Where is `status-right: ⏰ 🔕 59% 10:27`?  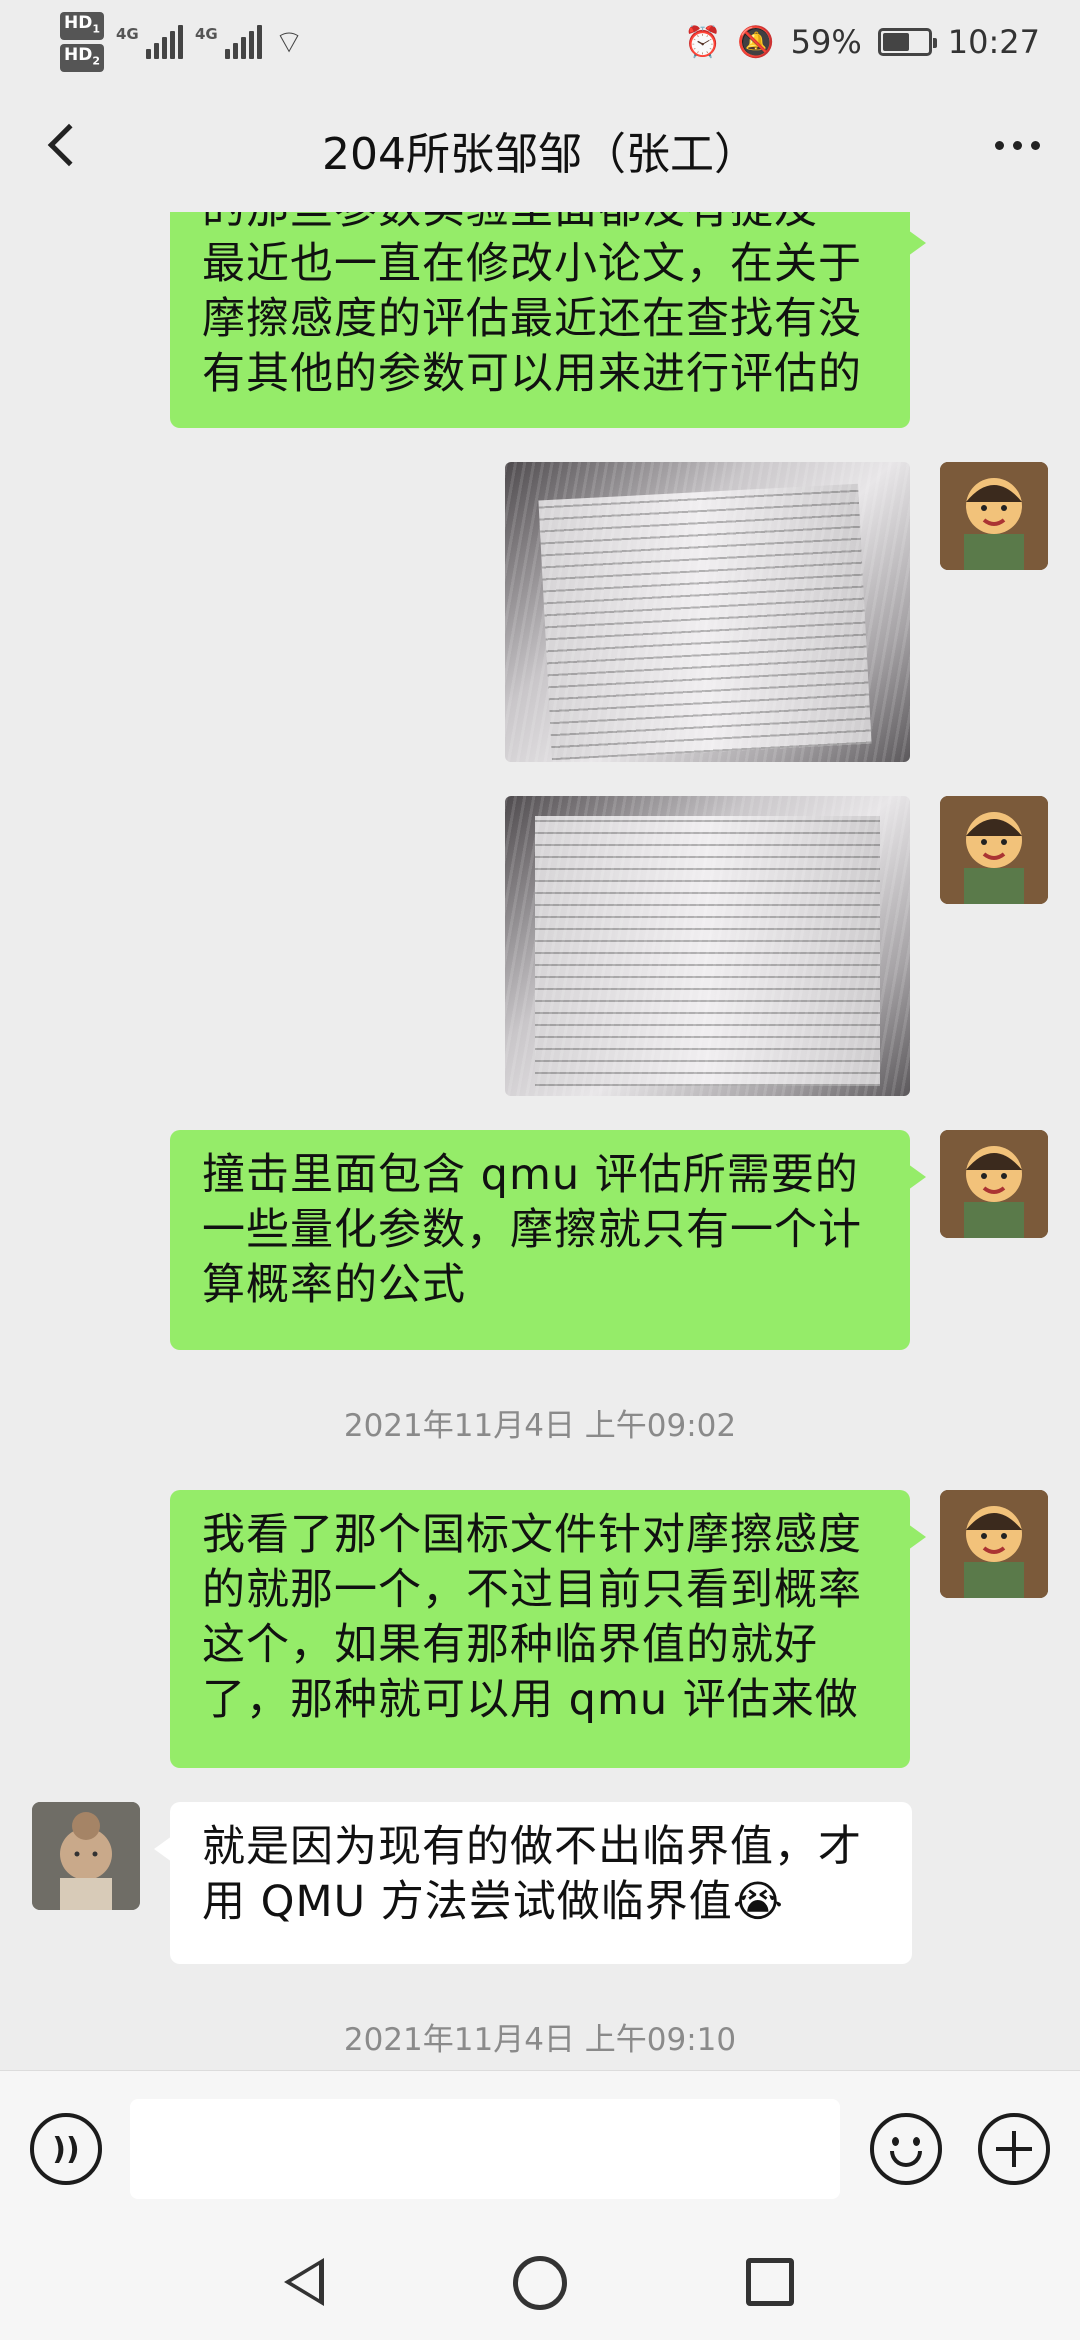
status-right: ⏰ 🔕 59% 10:27 is located at coordinates (862, 42).